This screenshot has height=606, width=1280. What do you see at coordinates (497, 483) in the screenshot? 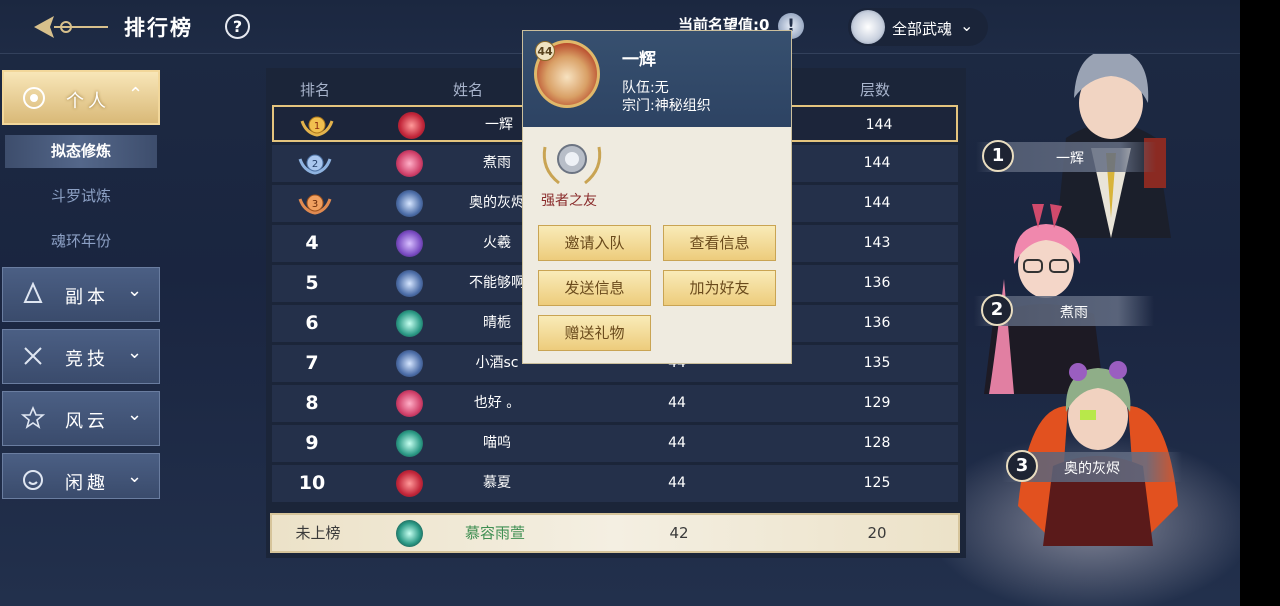
I see `player-name: 慕夏` at bounding box center [497, 483].